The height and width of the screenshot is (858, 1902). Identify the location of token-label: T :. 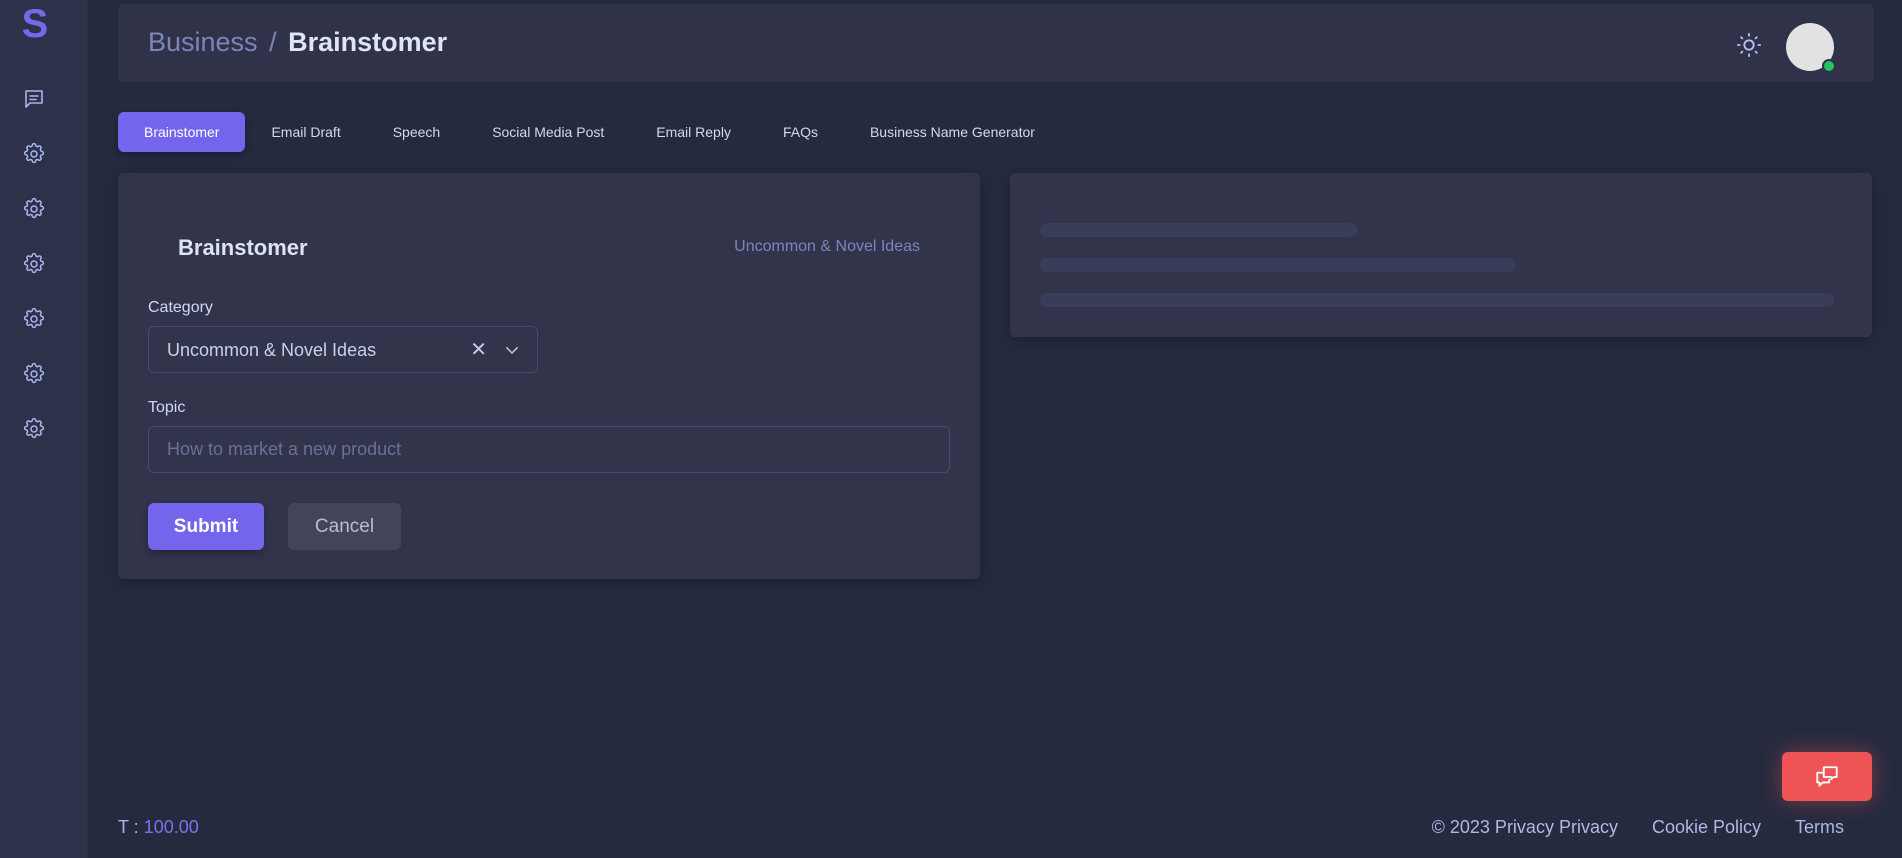
(128, 827).